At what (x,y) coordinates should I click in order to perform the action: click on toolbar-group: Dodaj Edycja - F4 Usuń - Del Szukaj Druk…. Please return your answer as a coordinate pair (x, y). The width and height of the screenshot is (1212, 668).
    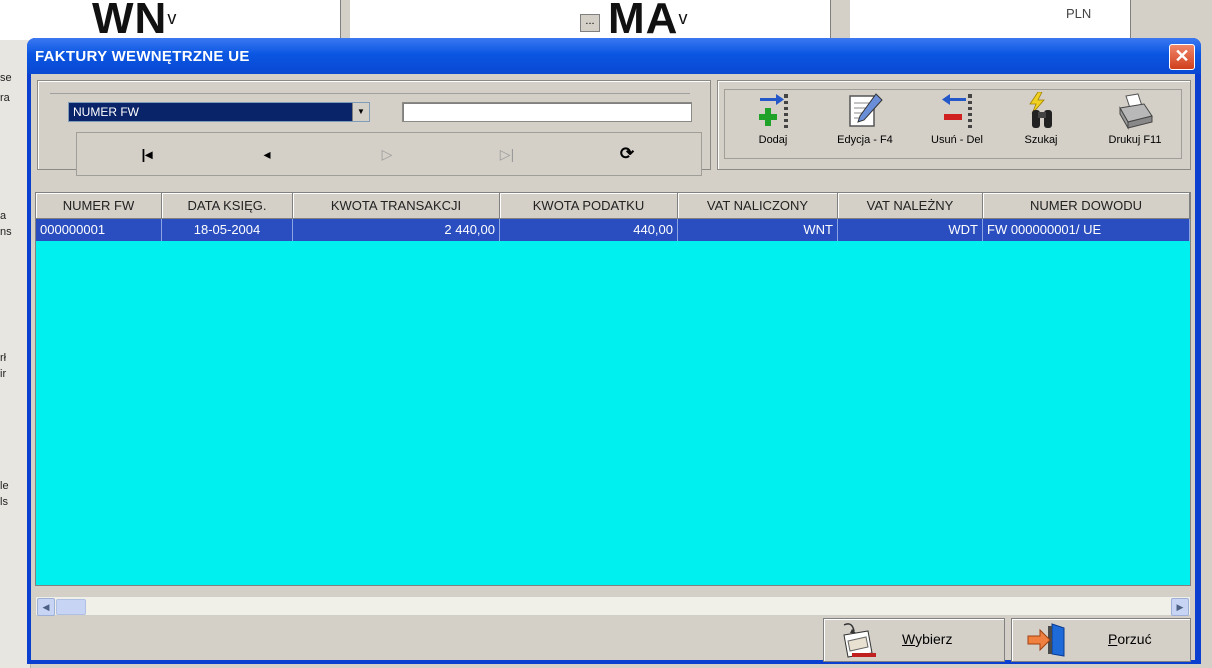
    Looking at the image, I should click on (953, 124).